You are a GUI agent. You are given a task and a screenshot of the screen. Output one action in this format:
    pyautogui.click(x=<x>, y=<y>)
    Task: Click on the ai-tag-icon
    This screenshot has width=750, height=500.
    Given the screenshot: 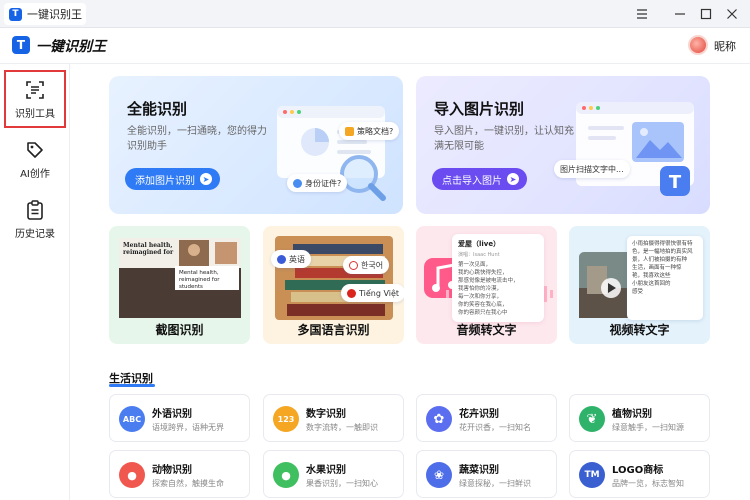 What is the action you would take?
    pyautogui.click(x=35, y=149)
    